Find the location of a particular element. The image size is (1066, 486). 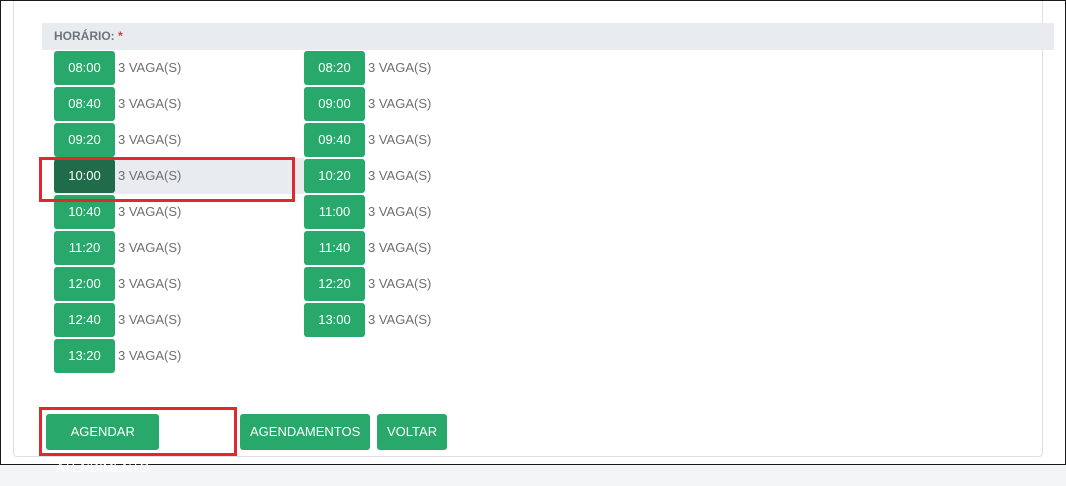

time-slot-button: 08:40 is located at coordinates (84, 104).